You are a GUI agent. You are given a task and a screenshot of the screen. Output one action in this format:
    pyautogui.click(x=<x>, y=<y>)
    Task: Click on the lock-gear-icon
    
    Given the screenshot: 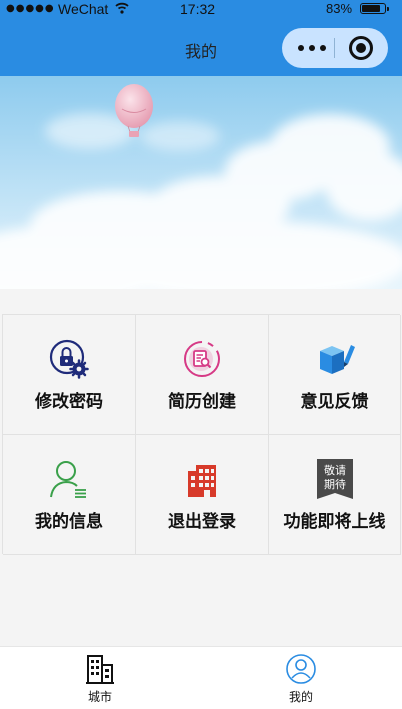 What is the action you would take?
    pyautogui.click(x=69, y=359)
    